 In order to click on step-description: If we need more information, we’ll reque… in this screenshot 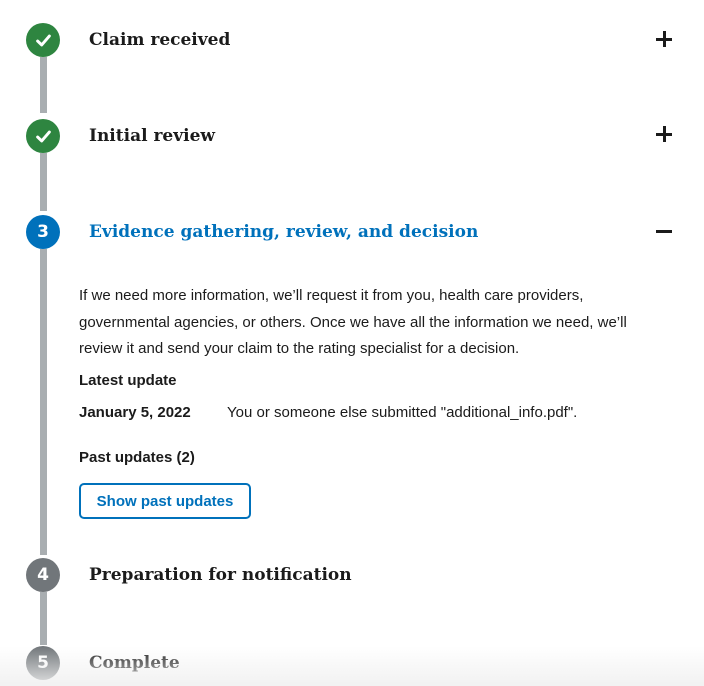, I will do `click(353, 322)`.